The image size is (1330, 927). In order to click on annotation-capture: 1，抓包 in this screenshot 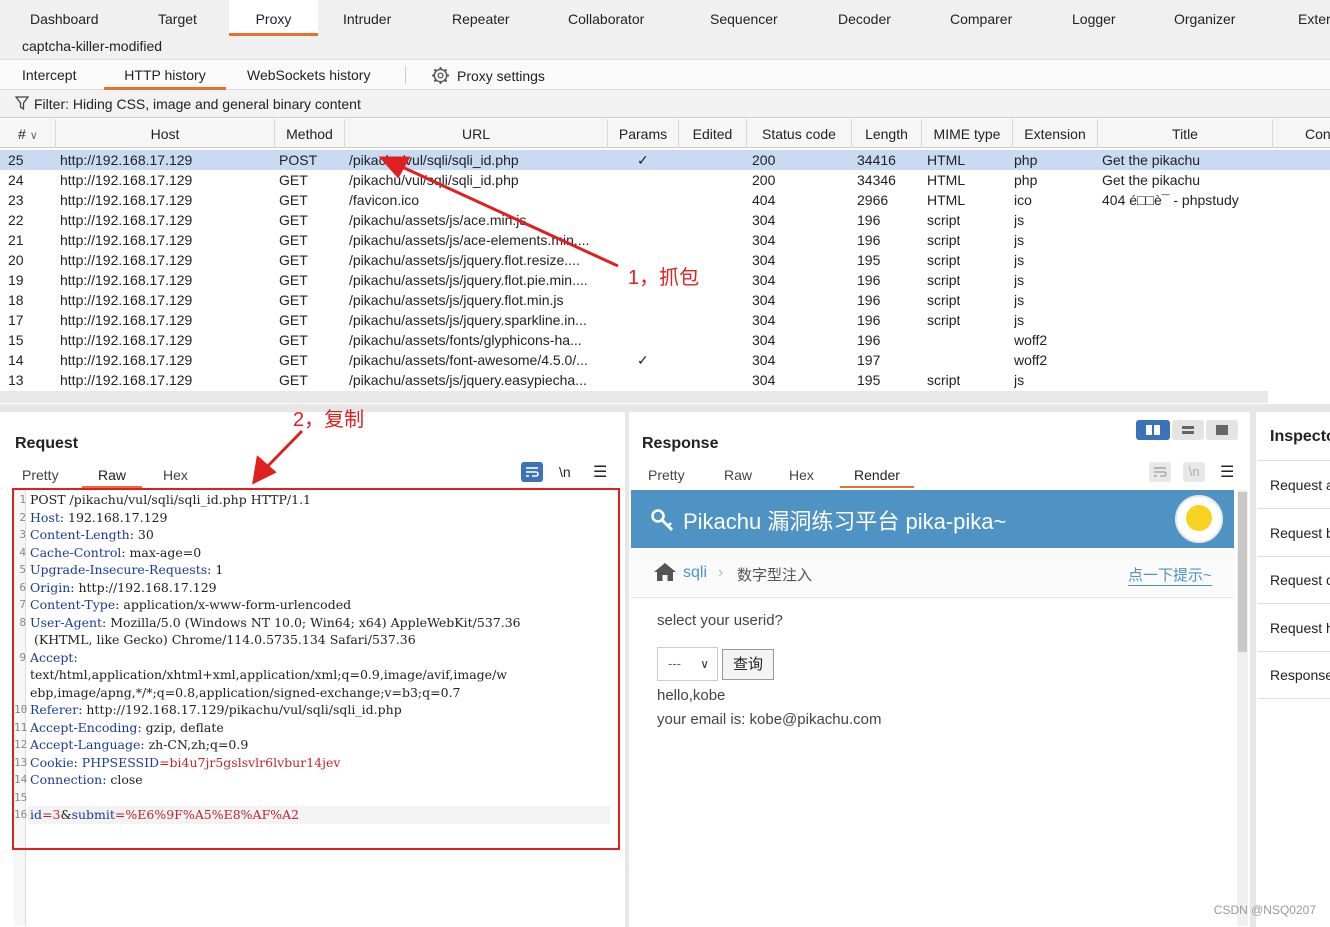, I will do `click(664, 278)`.